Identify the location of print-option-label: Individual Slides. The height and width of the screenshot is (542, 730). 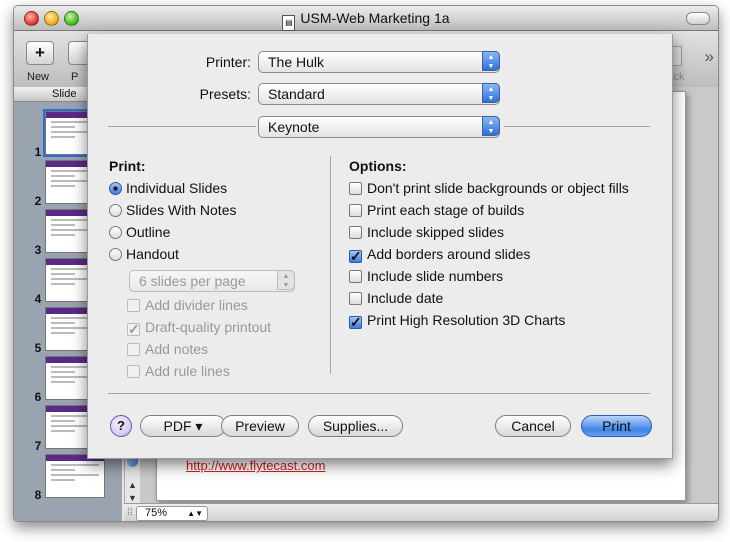
(177, 188).